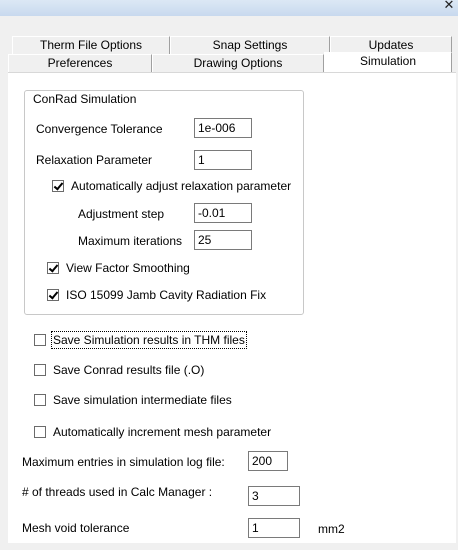 The image size is (458, 550). I want to click on max-log-entries-field: 200, so click(268, 461).